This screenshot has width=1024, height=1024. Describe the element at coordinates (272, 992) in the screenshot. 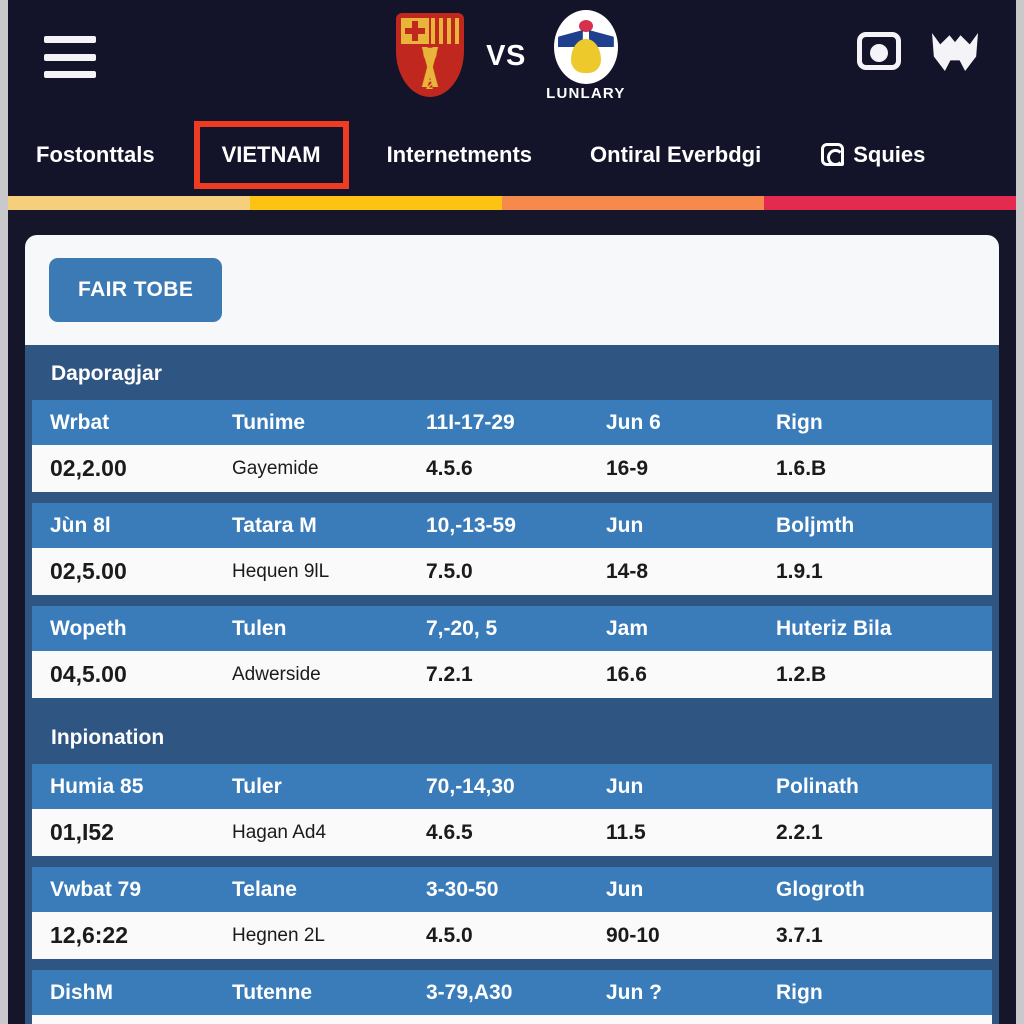

I see `header-cell: Tutenne` at that location.